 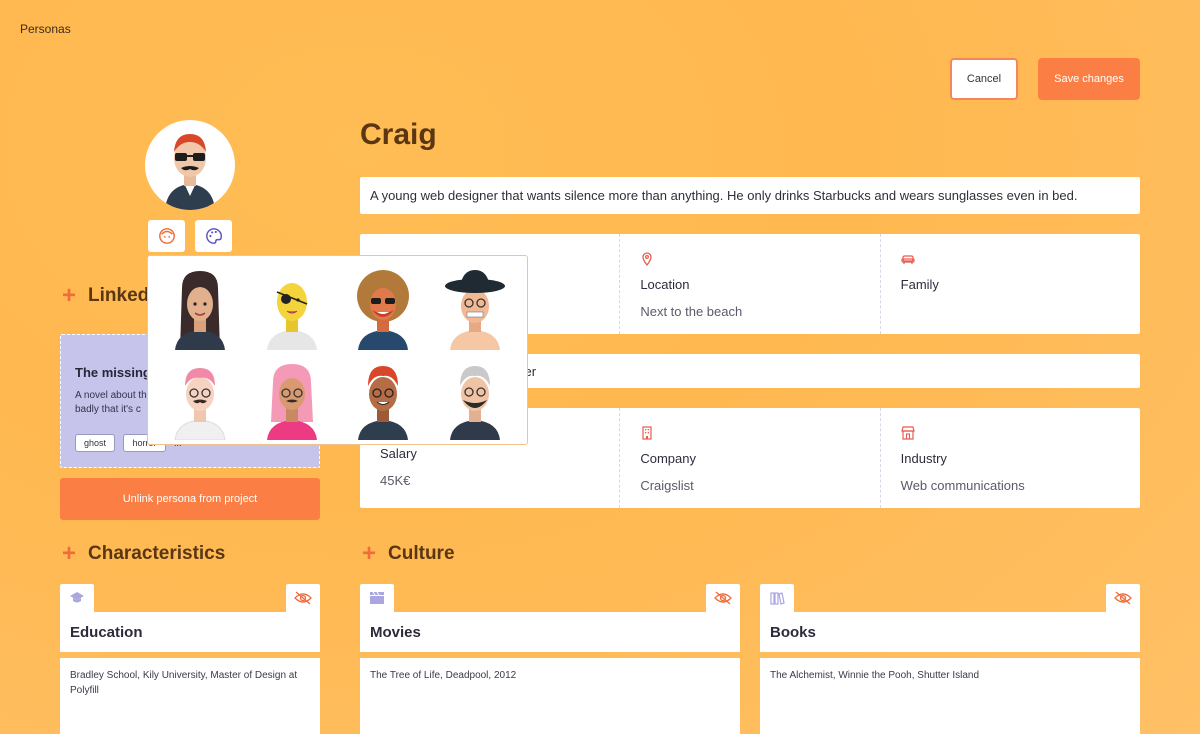 What do you see at coordinates (1010, 284) in the screenshot?
I see `family-cell: Family` at bounding box center [1010, 284].